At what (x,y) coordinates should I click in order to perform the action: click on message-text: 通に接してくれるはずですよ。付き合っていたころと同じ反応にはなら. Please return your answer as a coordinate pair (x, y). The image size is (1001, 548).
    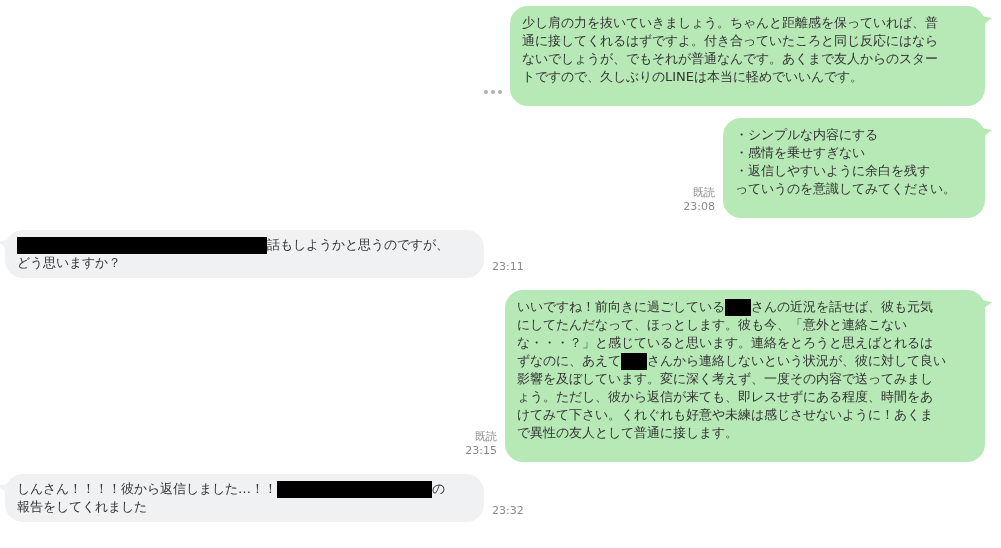
    Looking at the image, I should click on (730, 41).